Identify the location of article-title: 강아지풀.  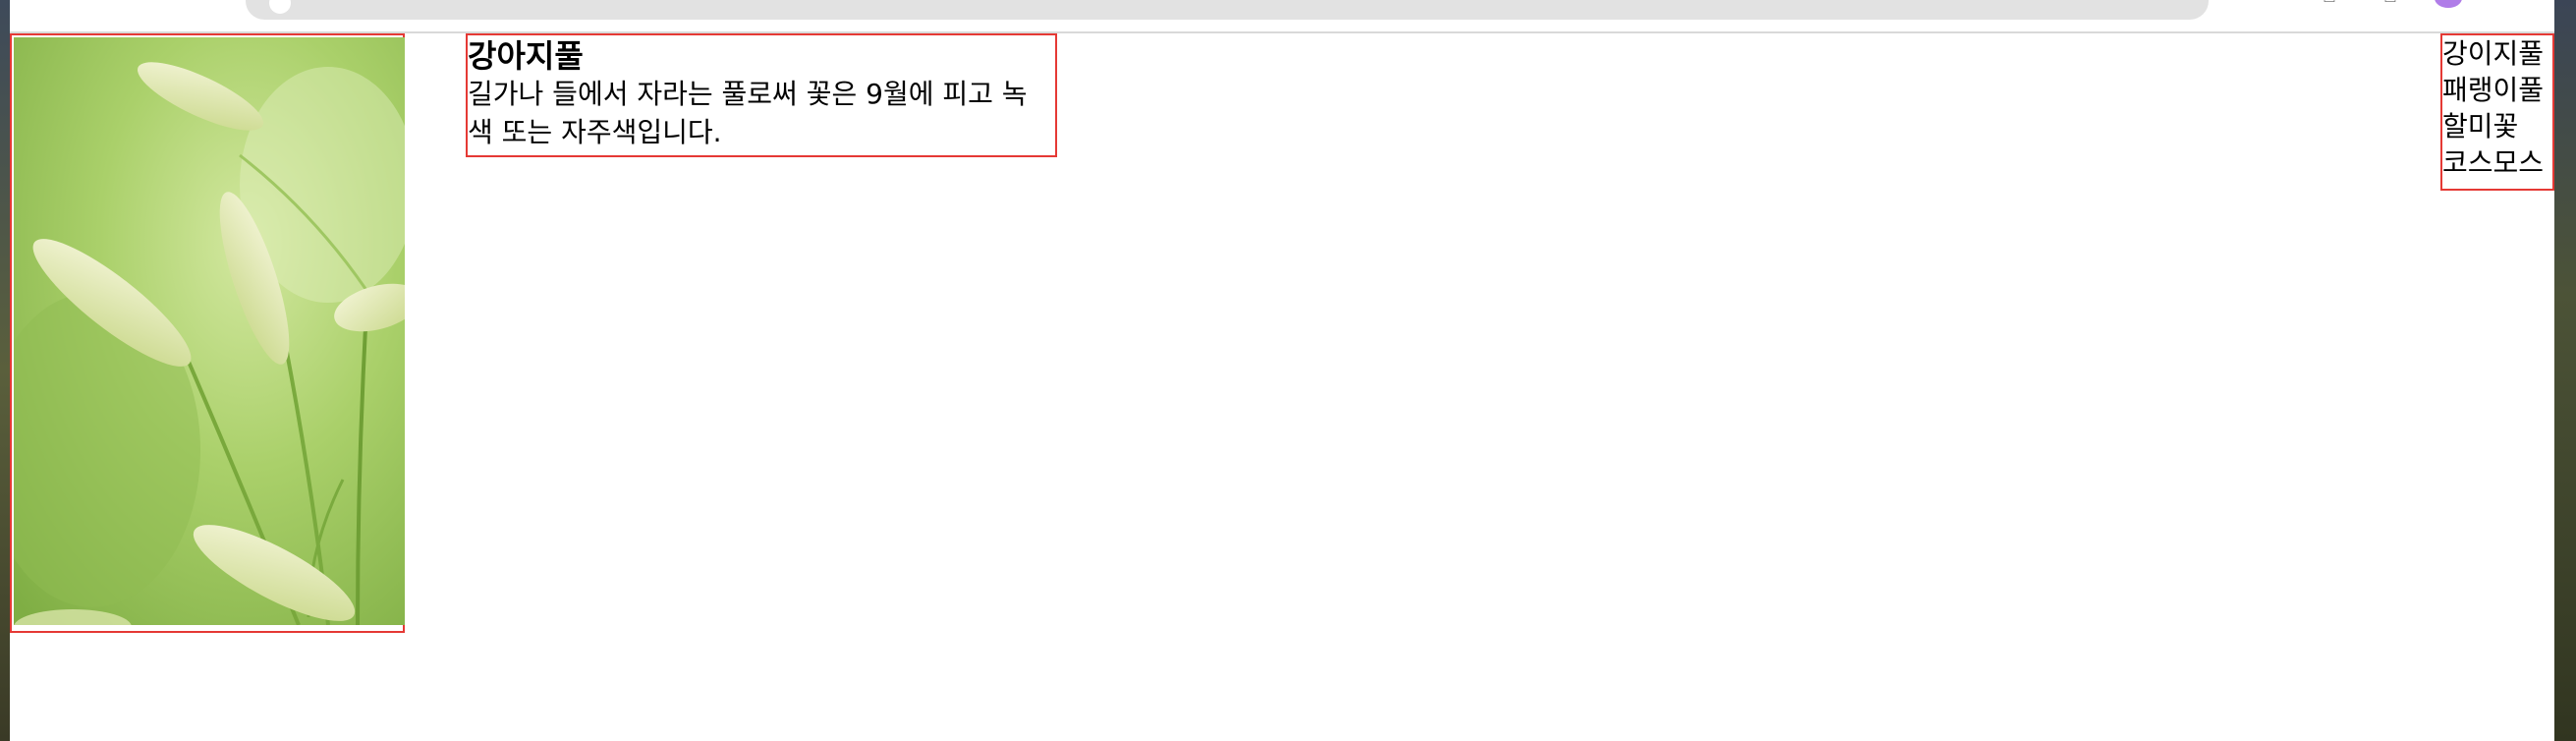
(526, 56).